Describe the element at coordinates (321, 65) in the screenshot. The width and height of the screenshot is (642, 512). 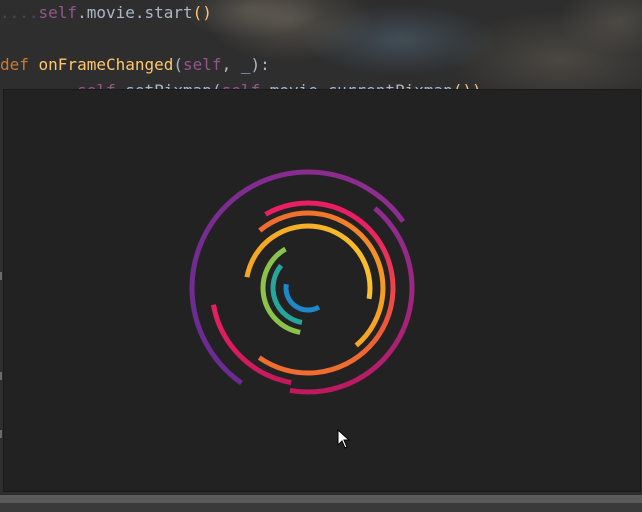
I see `code-line: def onFrameChanged(self, _):` at that location.